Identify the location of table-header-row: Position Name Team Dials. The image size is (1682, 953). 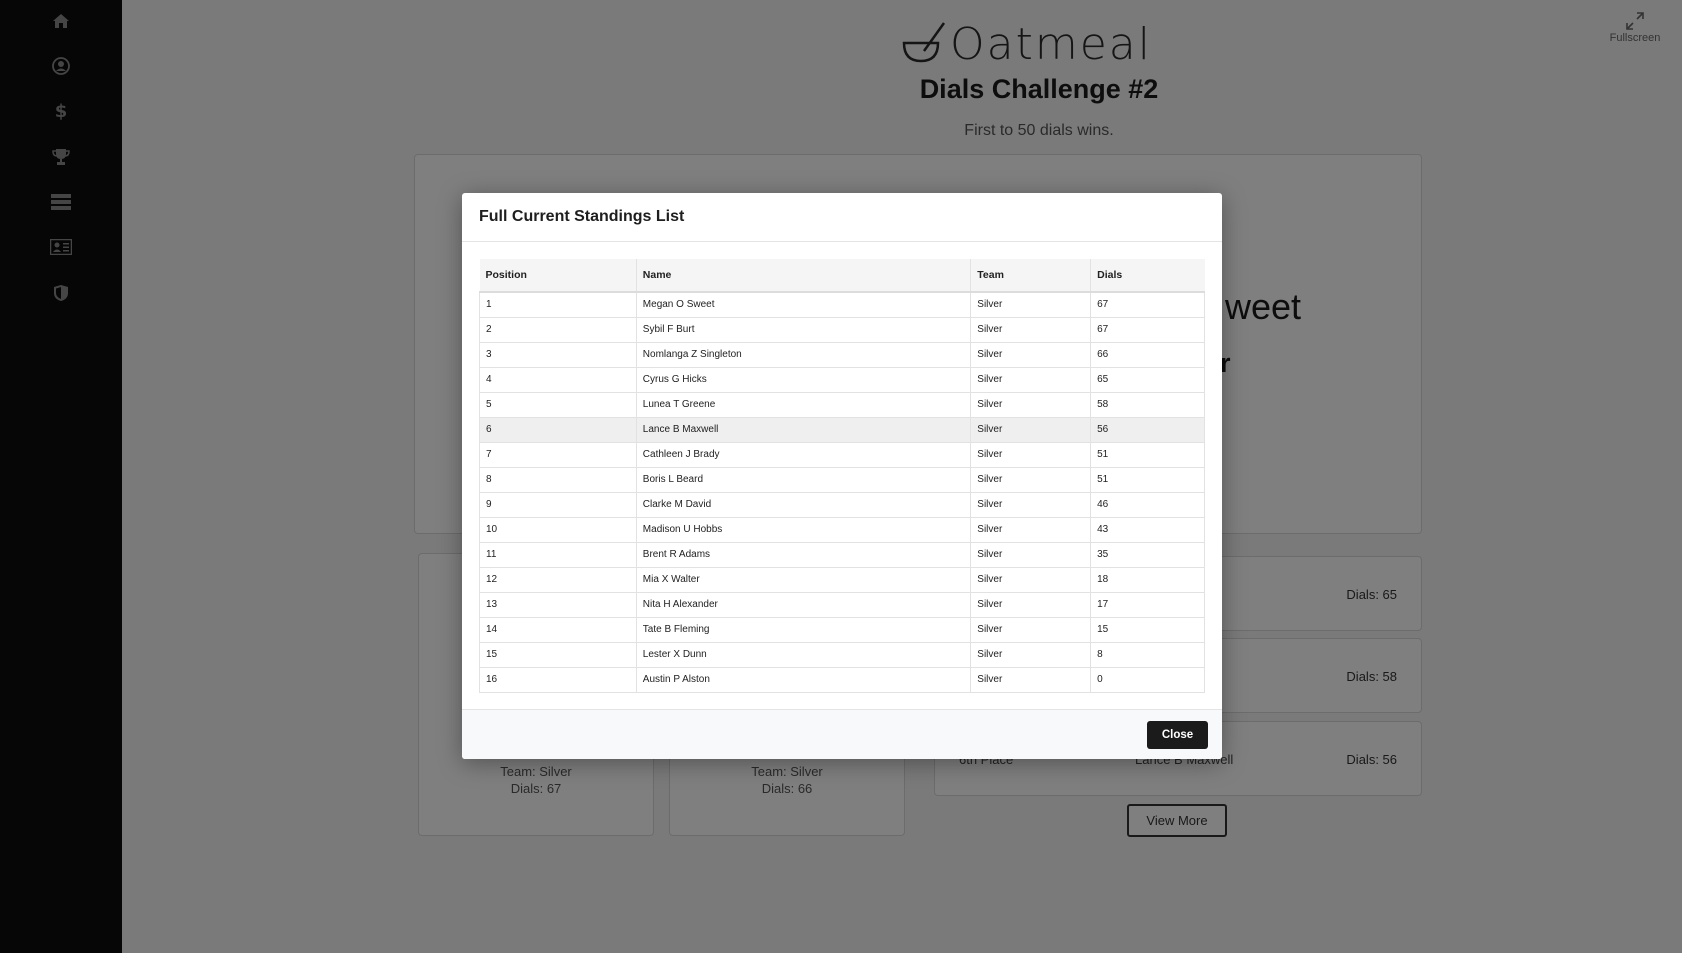
(842, 276).